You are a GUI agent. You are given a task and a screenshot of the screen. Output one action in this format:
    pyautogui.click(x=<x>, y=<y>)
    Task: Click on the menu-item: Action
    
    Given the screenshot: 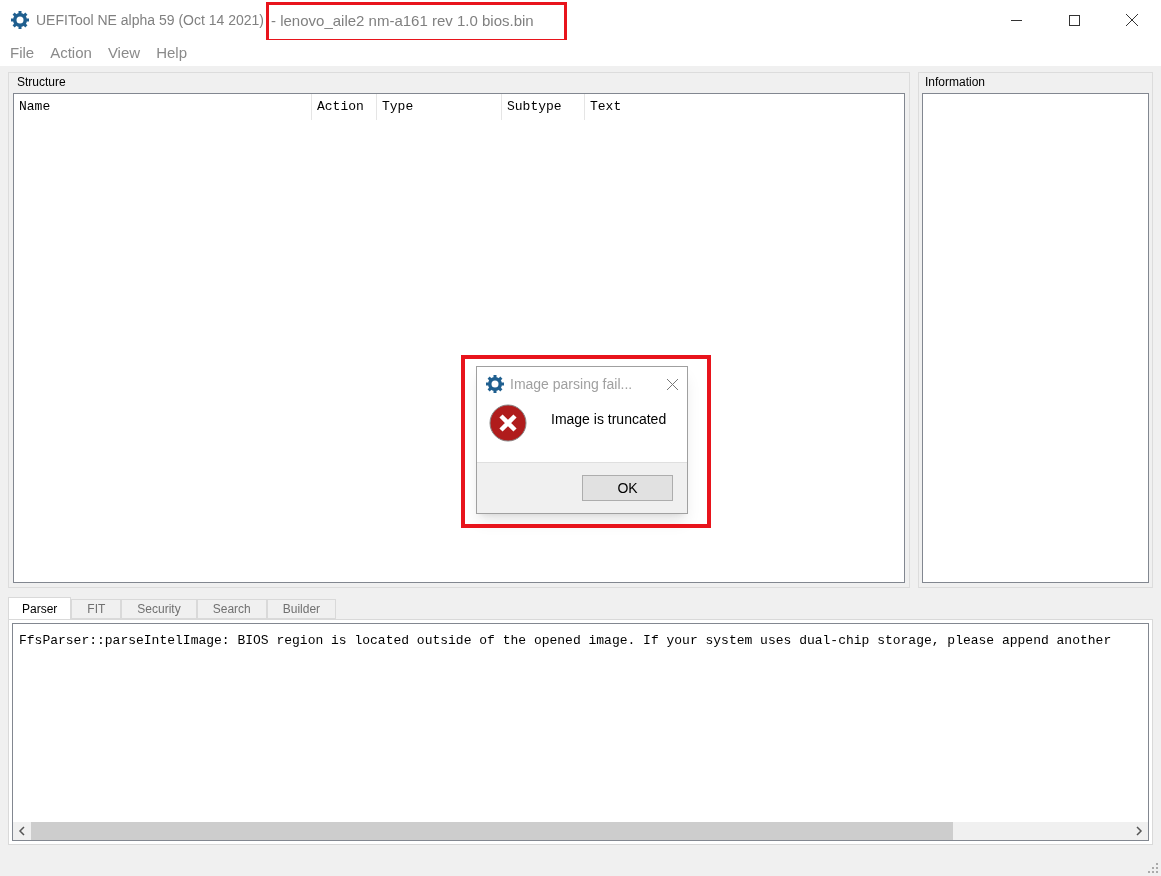 What is the action you would take?
    pyautogui.click(x=71, y=53)
    